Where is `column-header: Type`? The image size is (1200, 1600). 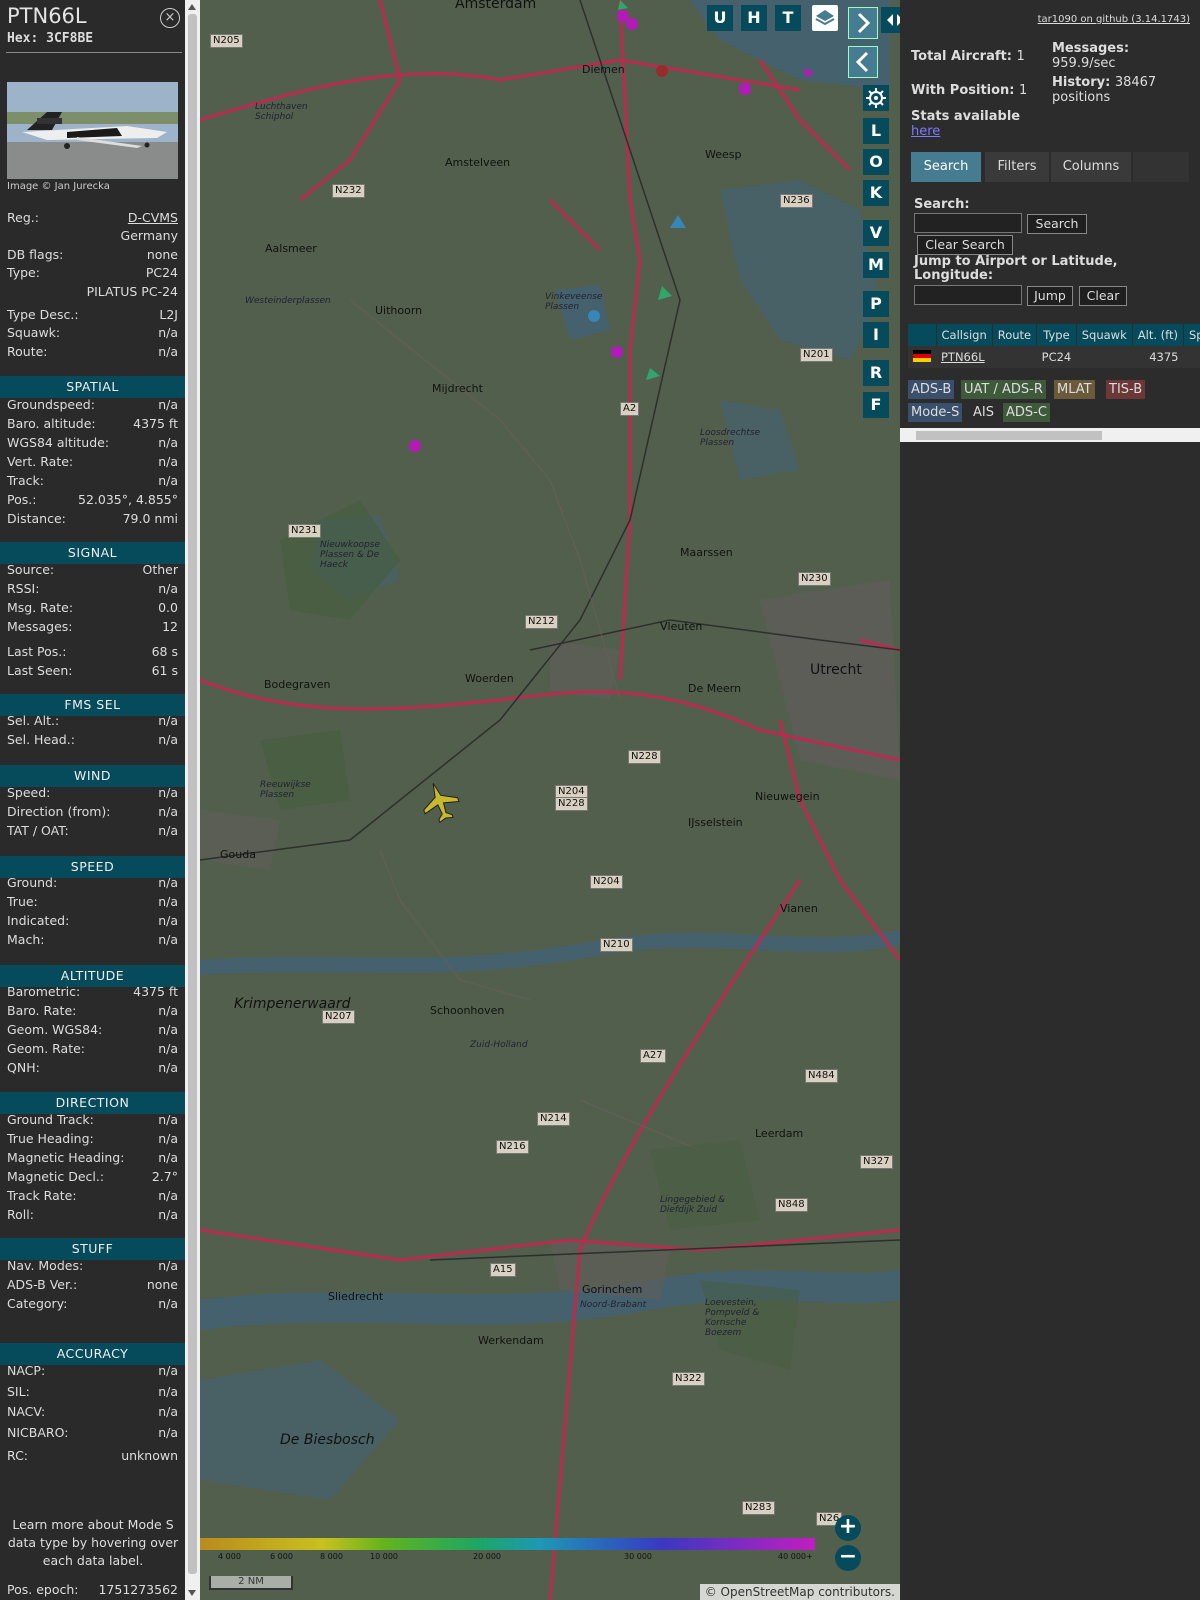 column-header: Type is located at coordinates (1056, 335).